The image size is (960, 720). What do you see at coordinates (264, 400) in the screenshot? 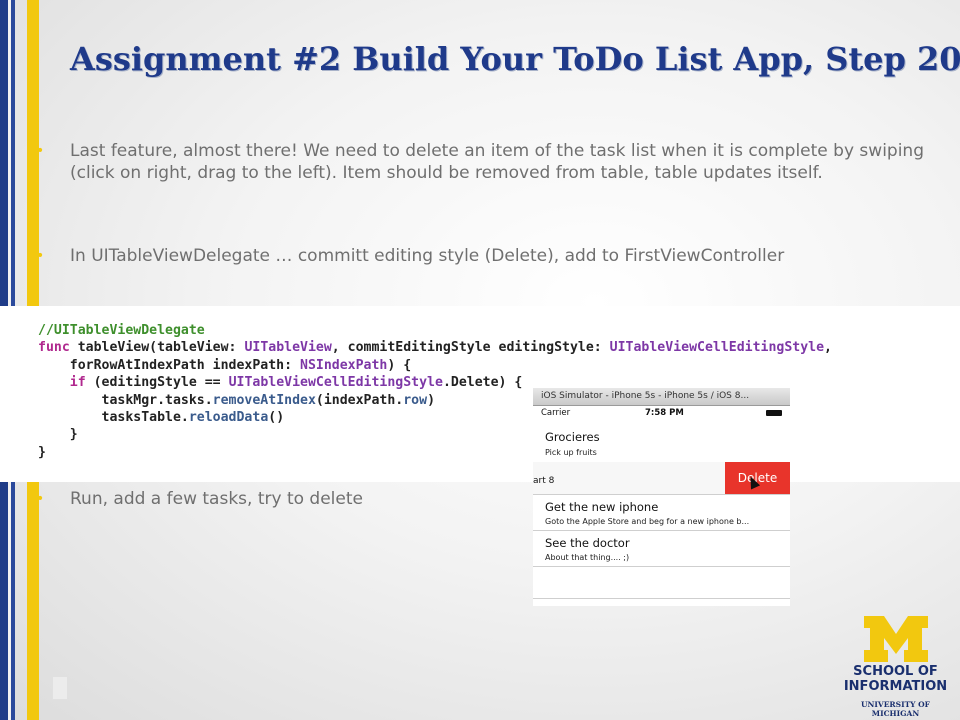
I see `code-call: removeAtIndex` at bounding box center [264, 400].